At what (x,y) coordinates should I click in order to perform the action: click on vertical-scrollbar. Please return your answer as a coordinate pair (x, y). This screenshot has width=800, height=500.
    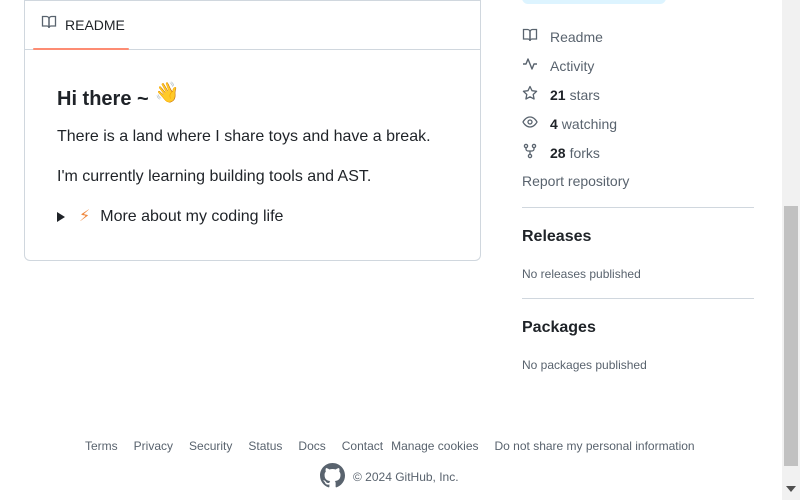
    Looking at the image, I should click on (791, 250).